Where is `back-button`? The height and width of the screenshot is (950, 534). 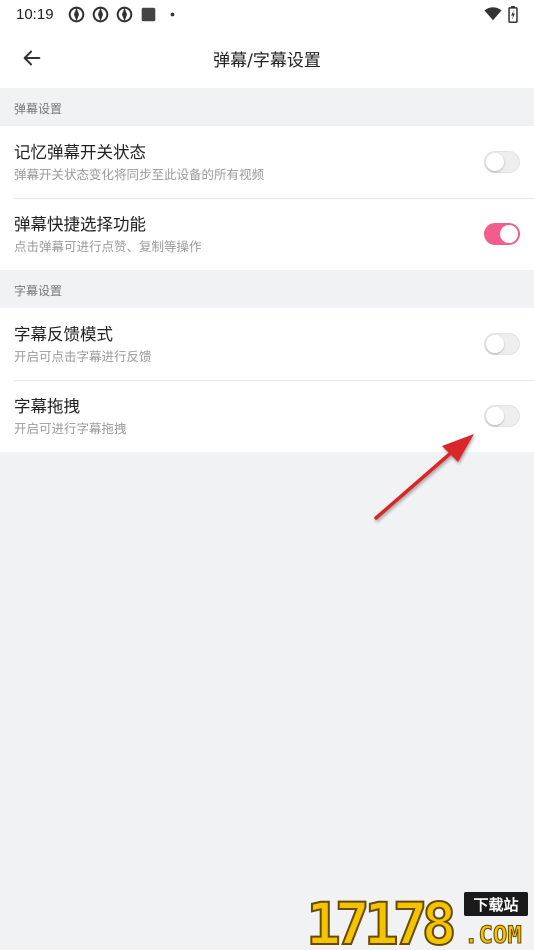
back-button is located at coordinates (32, 58).